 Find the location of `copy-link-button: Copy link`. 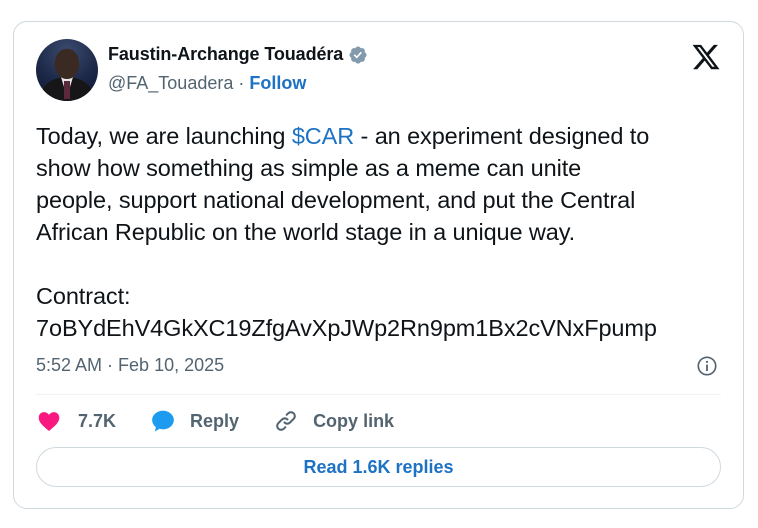

copy-link-button: Copy link is located at coordinates (333, 421).